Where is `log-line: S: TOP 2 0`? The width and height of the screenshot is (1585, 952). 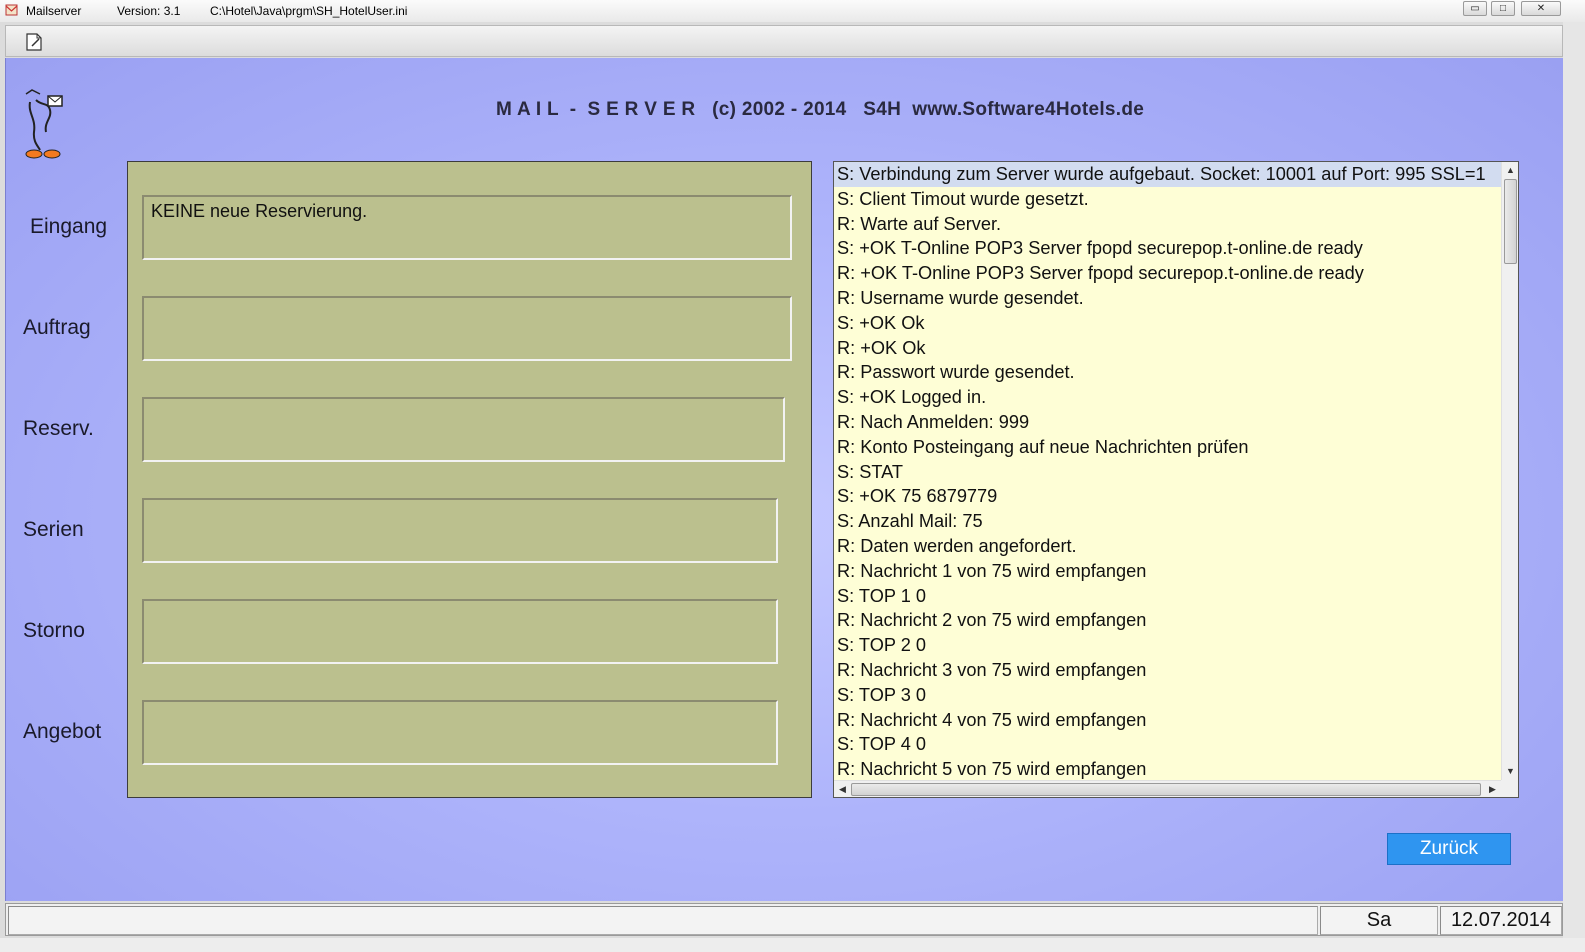 log-line: S: TOP 2 0 is located at coordinates (1167, 645).